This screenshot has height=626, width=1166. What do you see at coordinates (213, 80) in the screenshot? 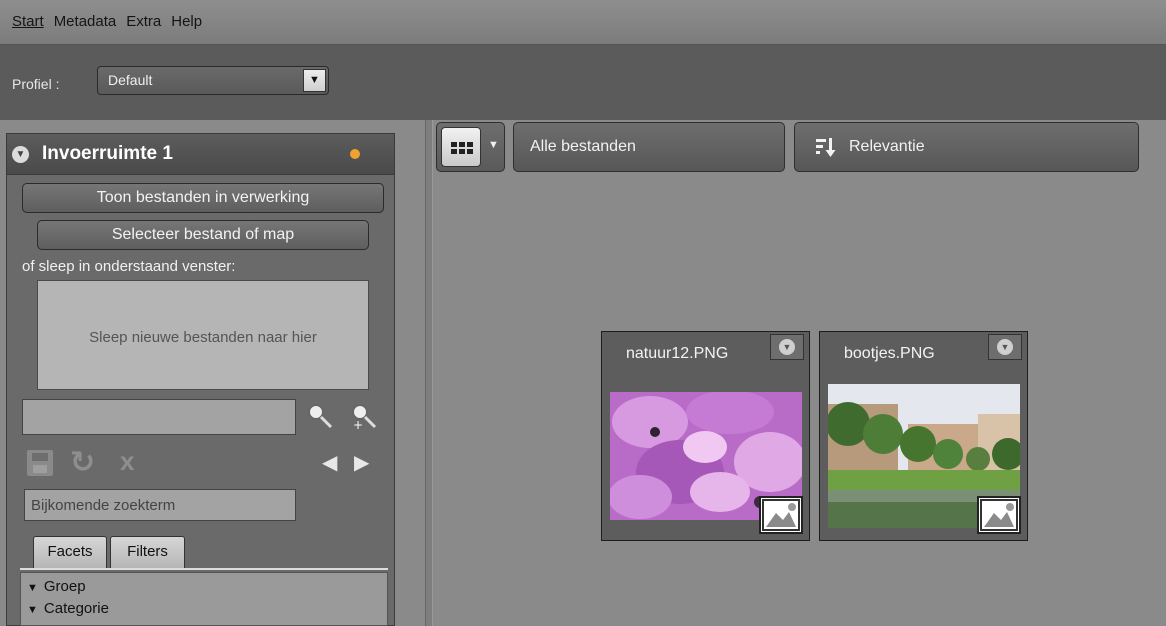
I see `profile-select: Default ▼` at bounding box center [213, 80].